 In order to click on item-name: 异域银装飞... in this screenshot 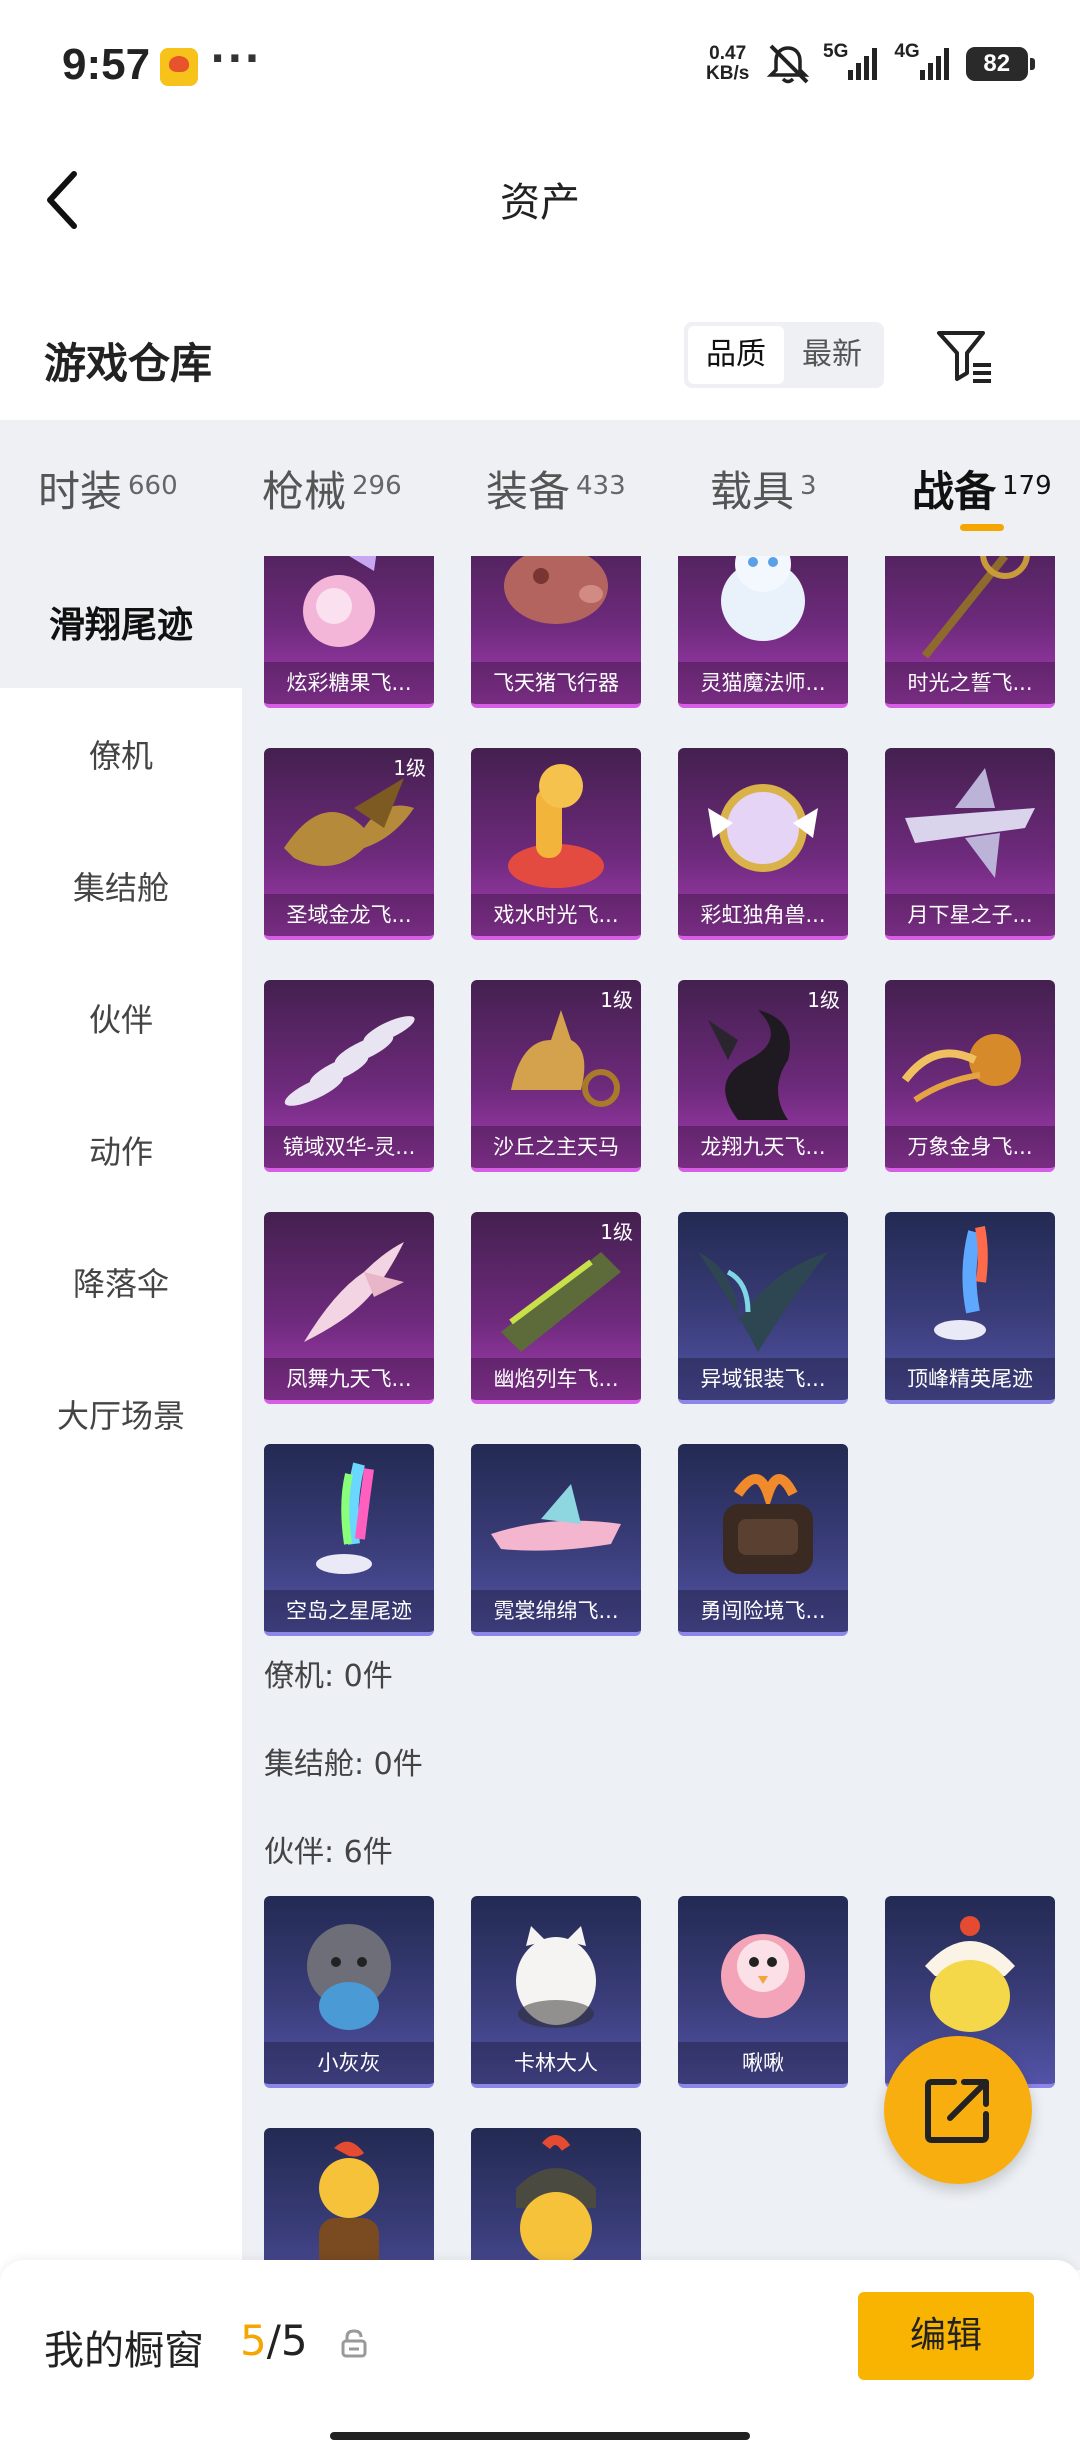, I will do `click(763, 1379)`.